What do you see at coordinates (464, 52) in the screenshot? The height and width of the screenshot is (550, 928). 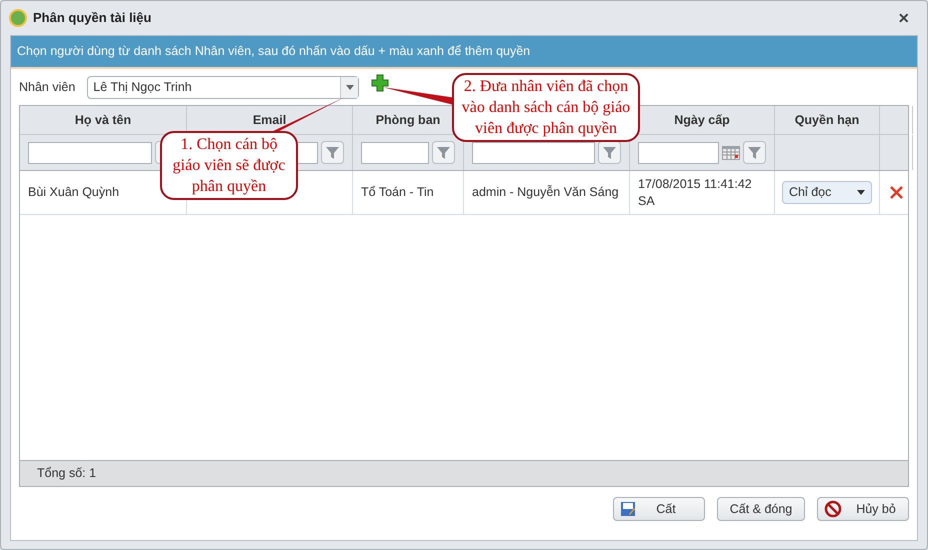 I see `instruction-banner: Chọn người dùng từ danh sách Nhân viên, sau đó nhấn vào dấu + màu xanh để thêm quyền` at bounding box center [464, 52].